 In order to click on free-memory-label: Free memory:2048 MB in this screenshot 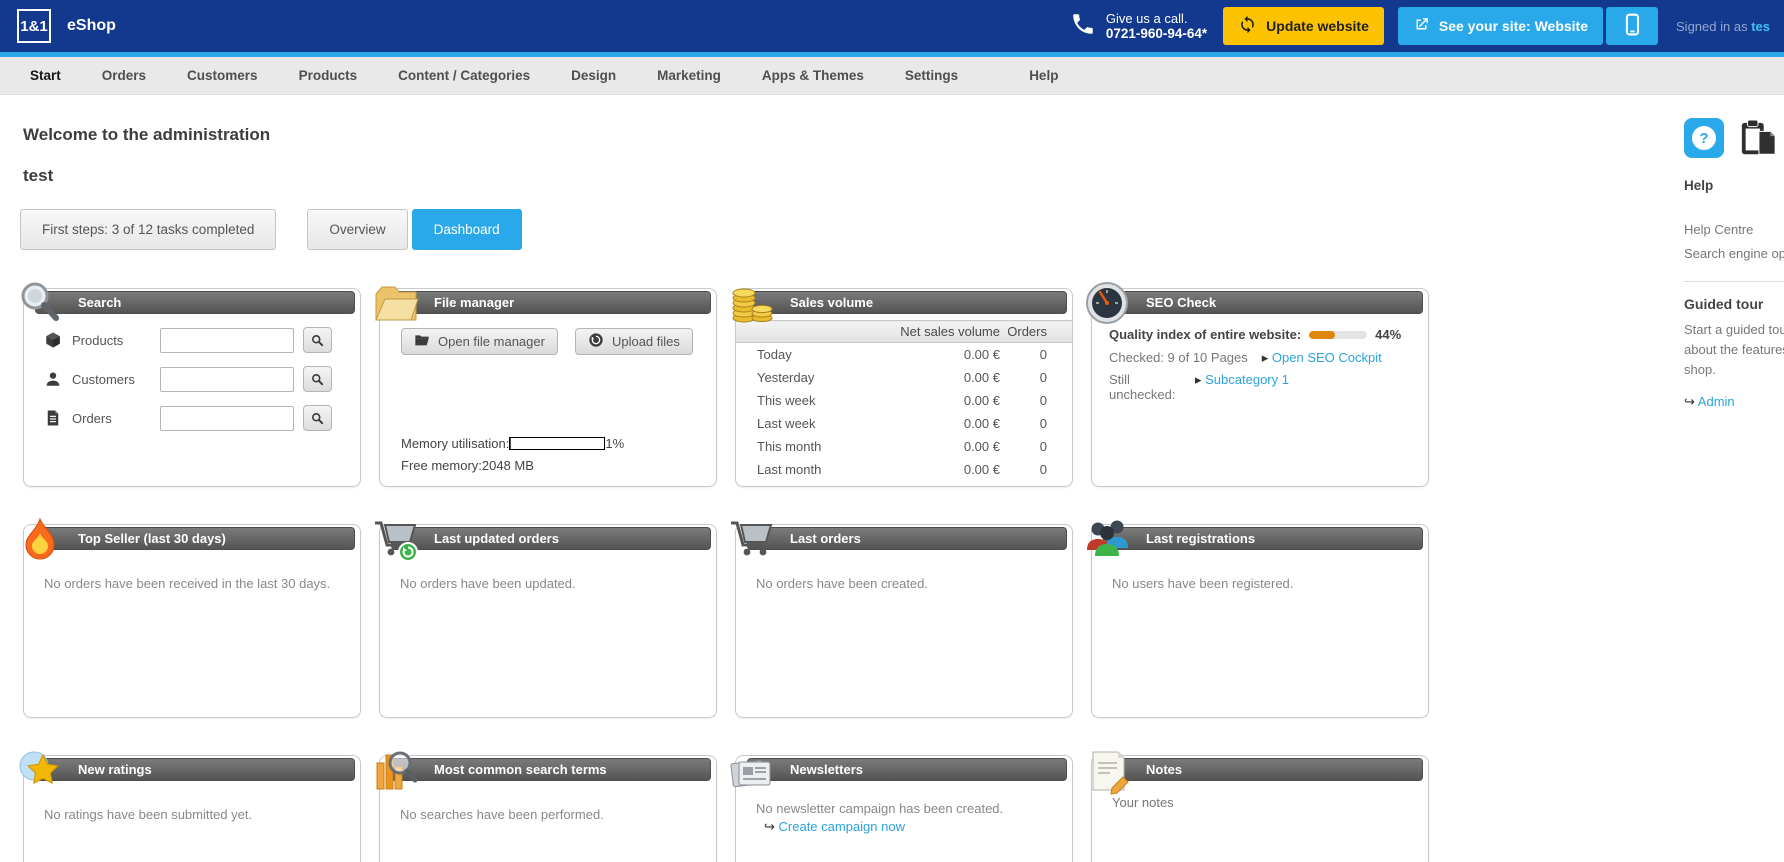, I will do `click(467, 465)`.